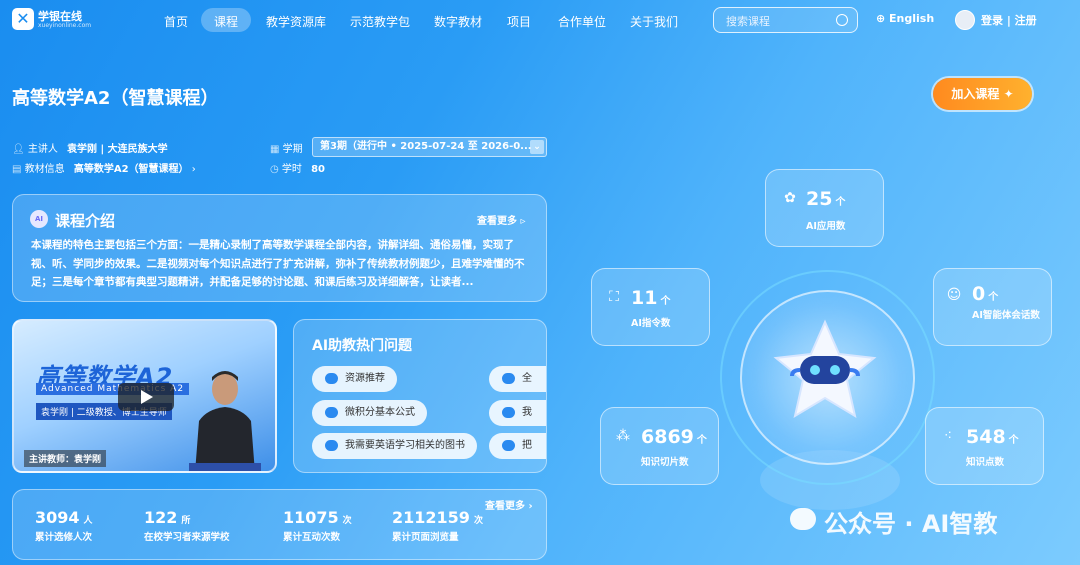  What do you see at coordinates (44, 169) in the screenshot?
I see `textbook-label: 教材信息` at bounding box center [44, 169].